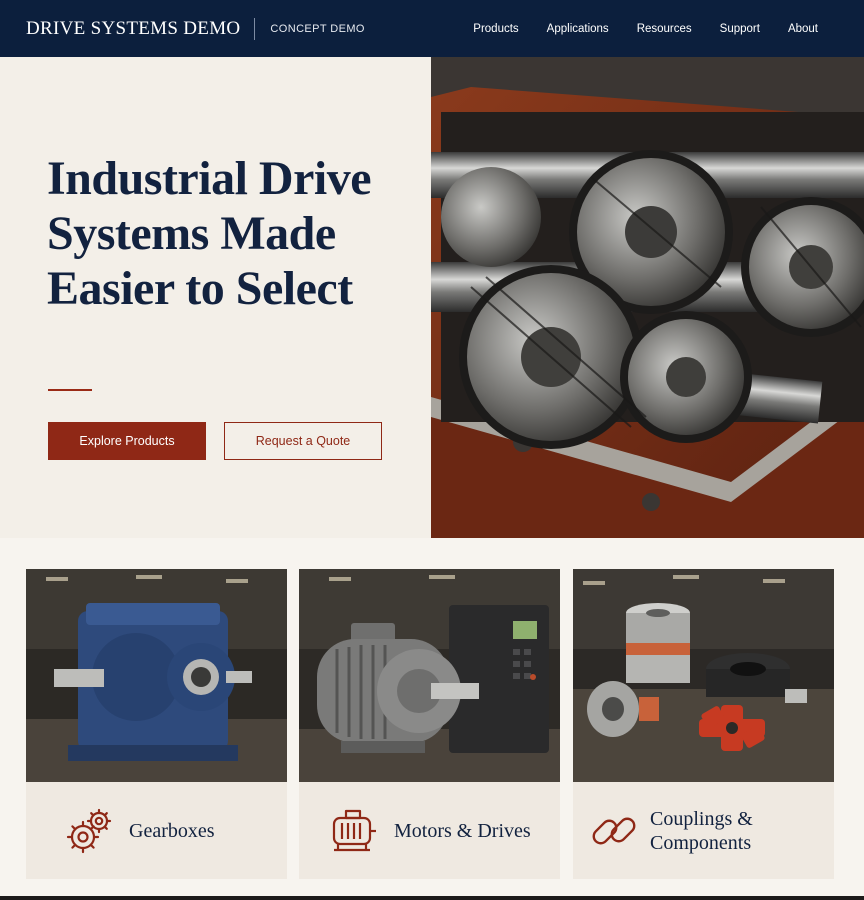 The image size is (864, 900). I want to click on nav-products: Products, so click(495, 29).